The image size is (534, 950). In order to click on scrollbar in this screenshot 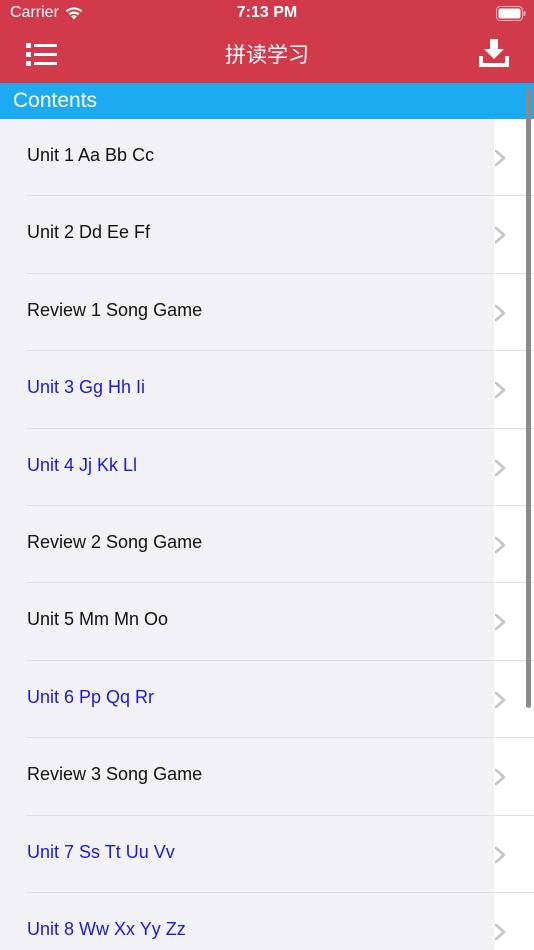, I will do `click(528, 398)`.